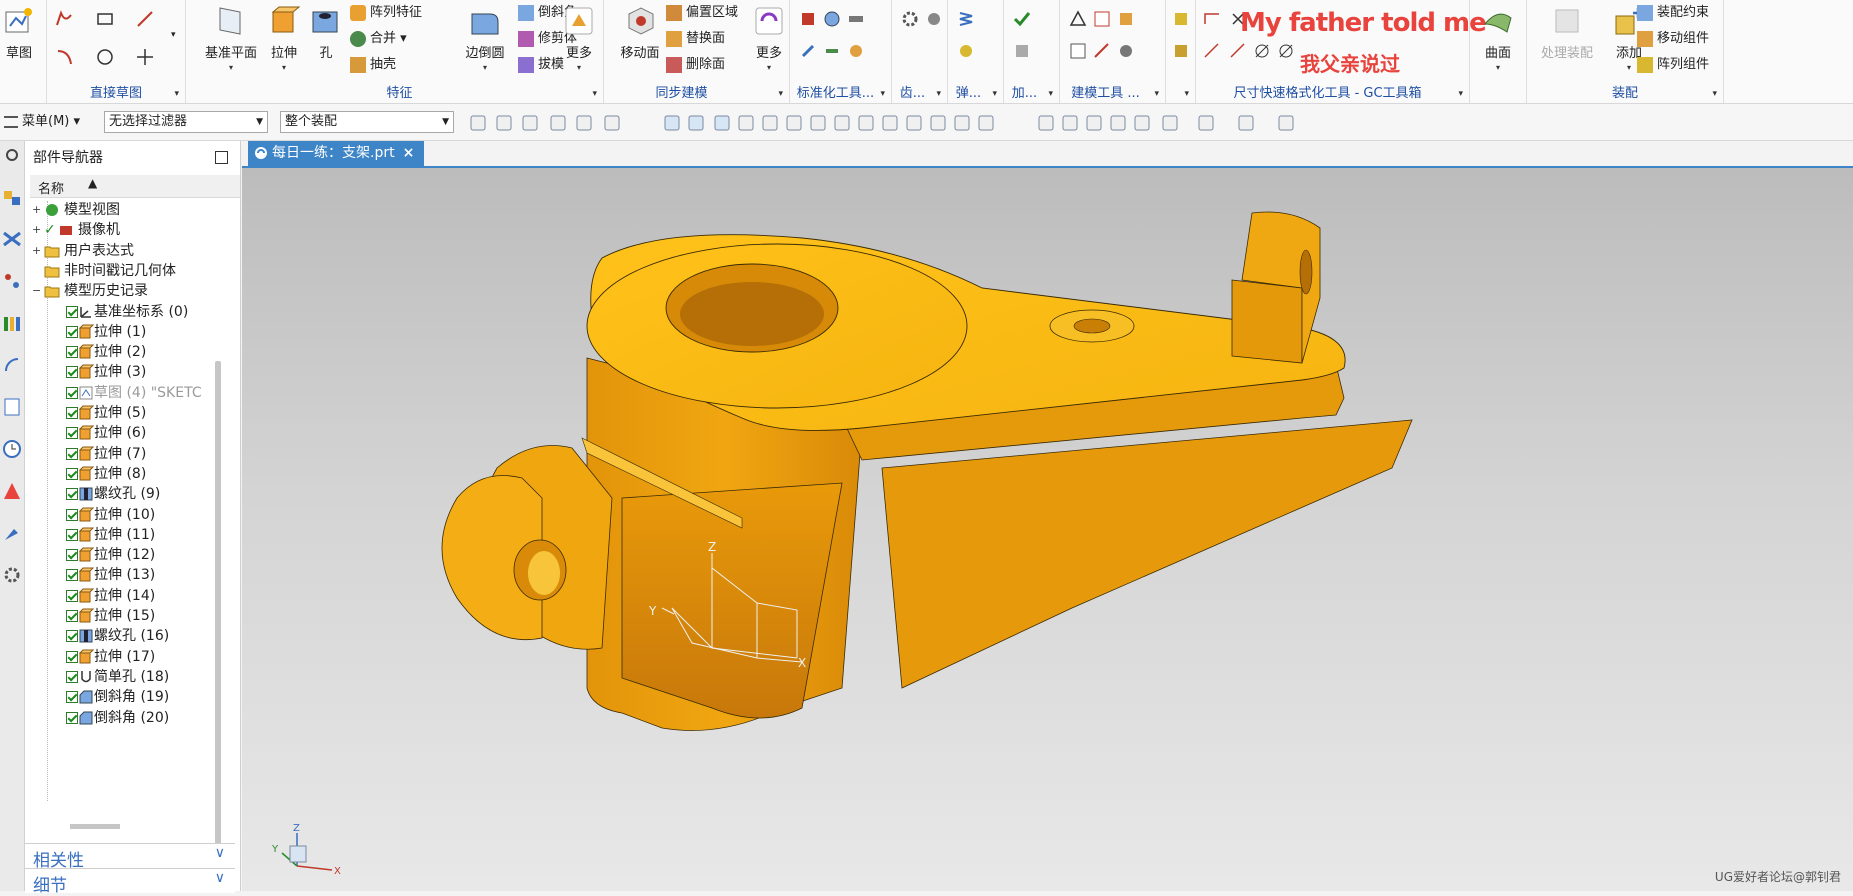 The width and height of the screenshot is (1853, 896). What do you see at coordinates (1262, 51) in the screenshot?
I see `diameter-tool` at bounding box center [1262, 51].